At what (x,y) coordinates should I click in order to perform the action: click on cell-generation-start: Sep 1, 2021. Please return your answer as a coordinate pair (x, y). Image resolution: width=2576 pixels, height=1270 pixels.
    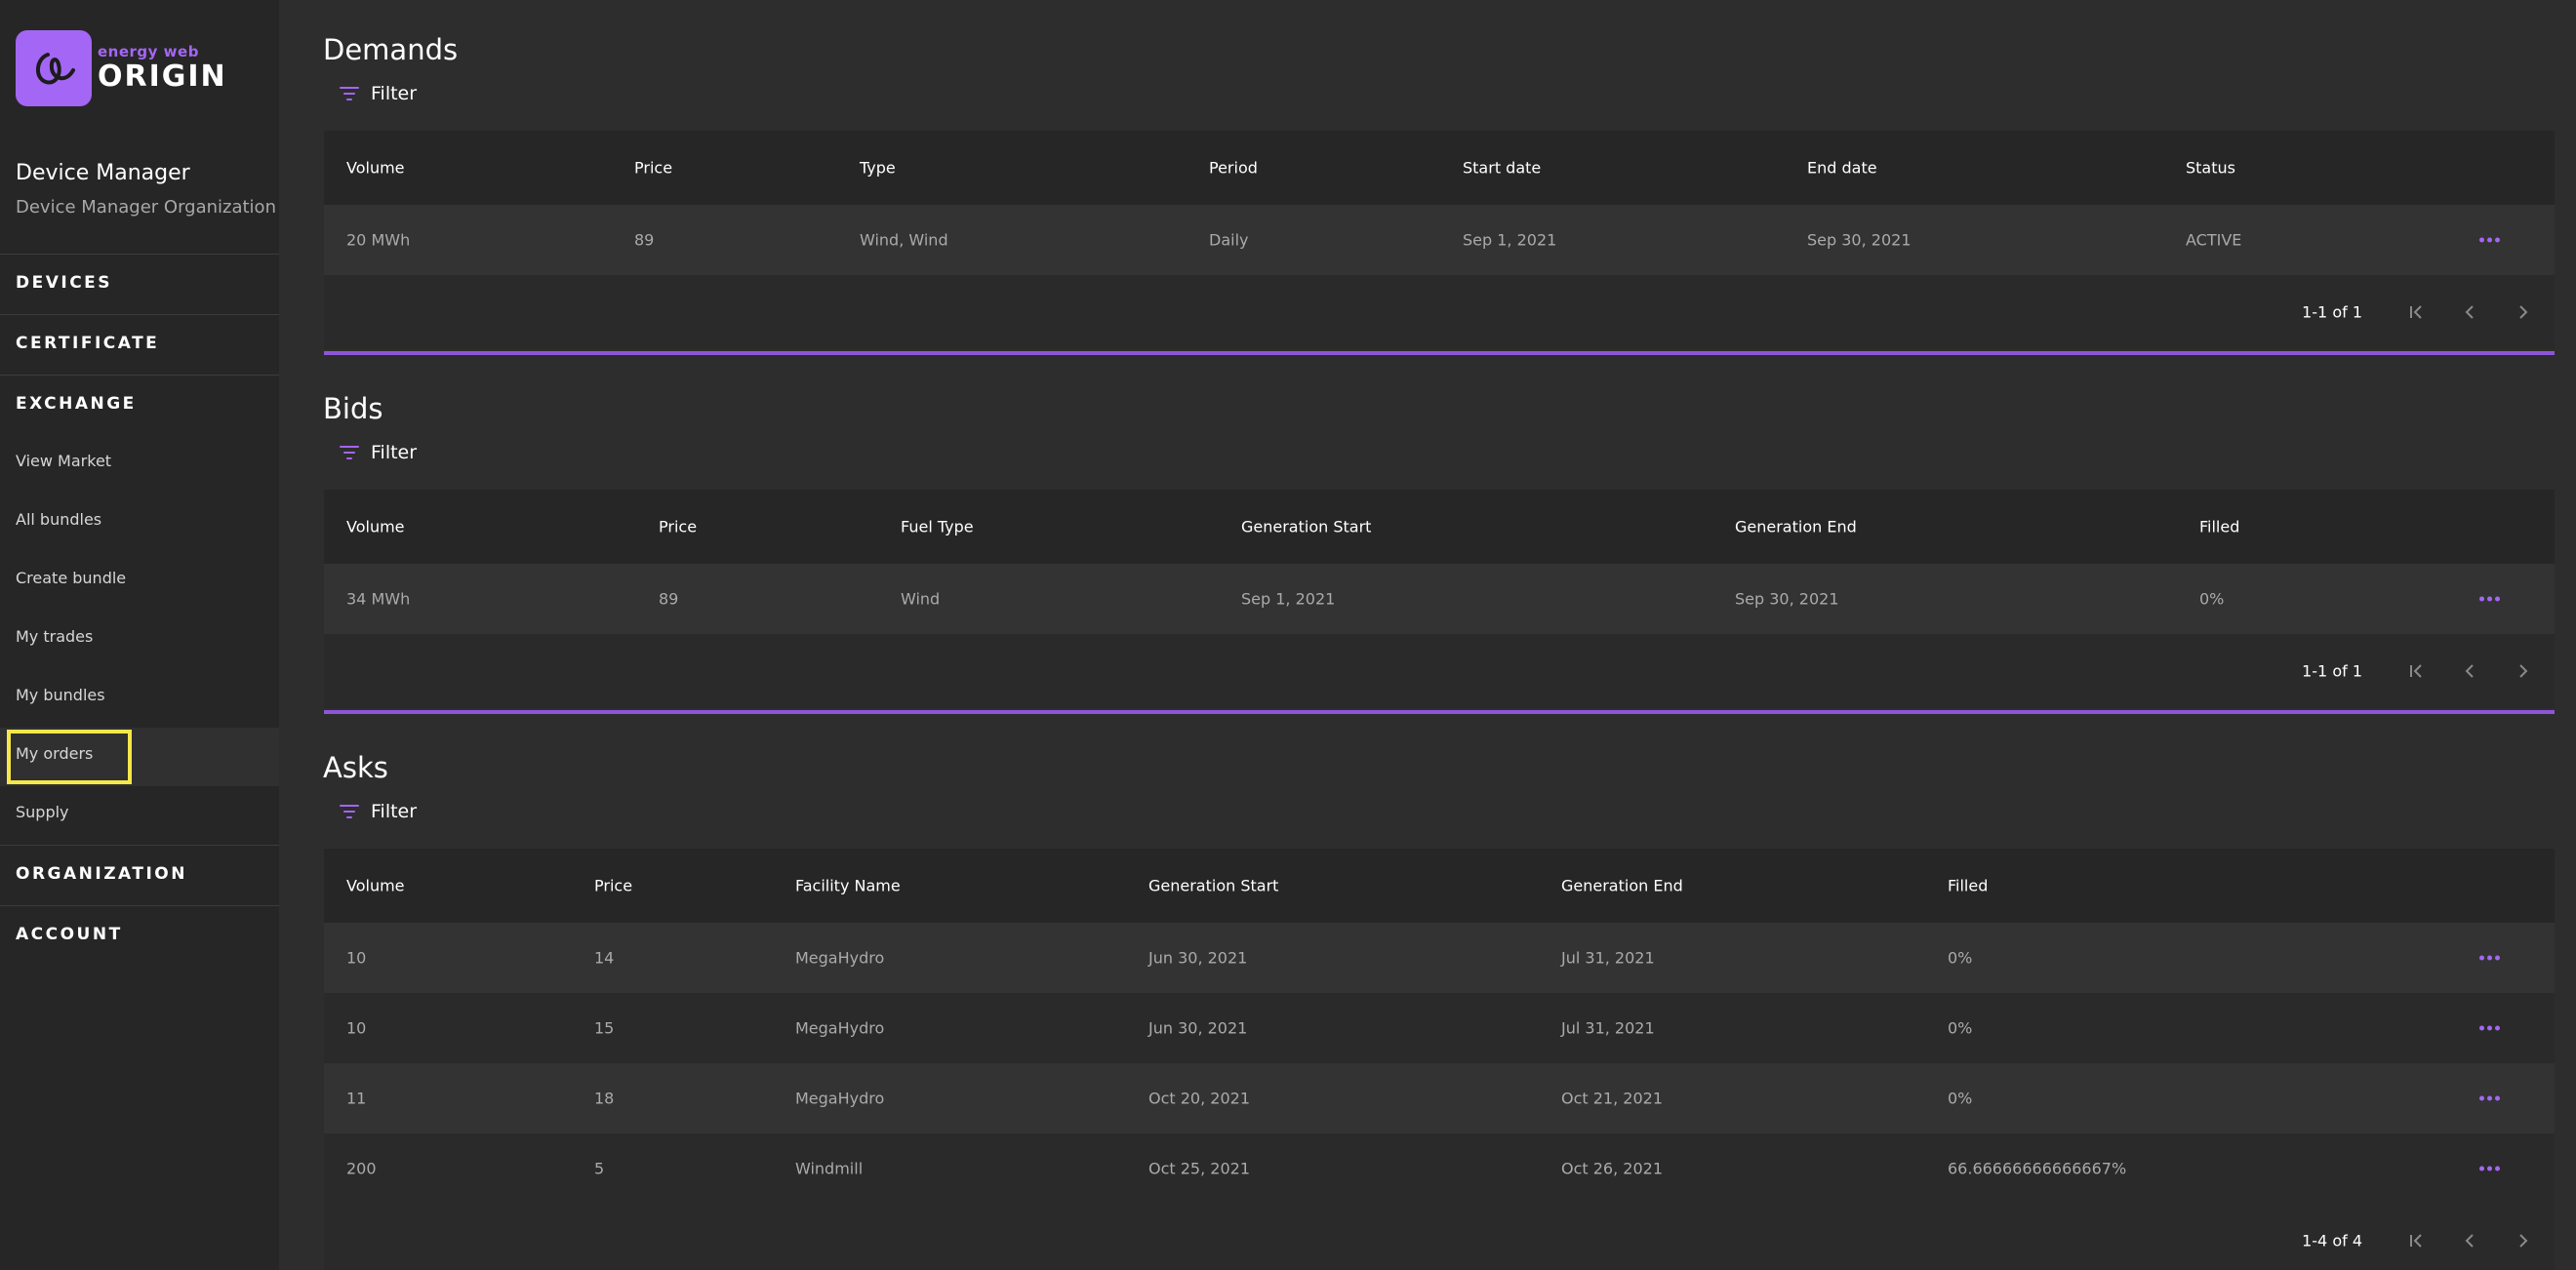
    Looking at the image, I should click on (1288, 599).